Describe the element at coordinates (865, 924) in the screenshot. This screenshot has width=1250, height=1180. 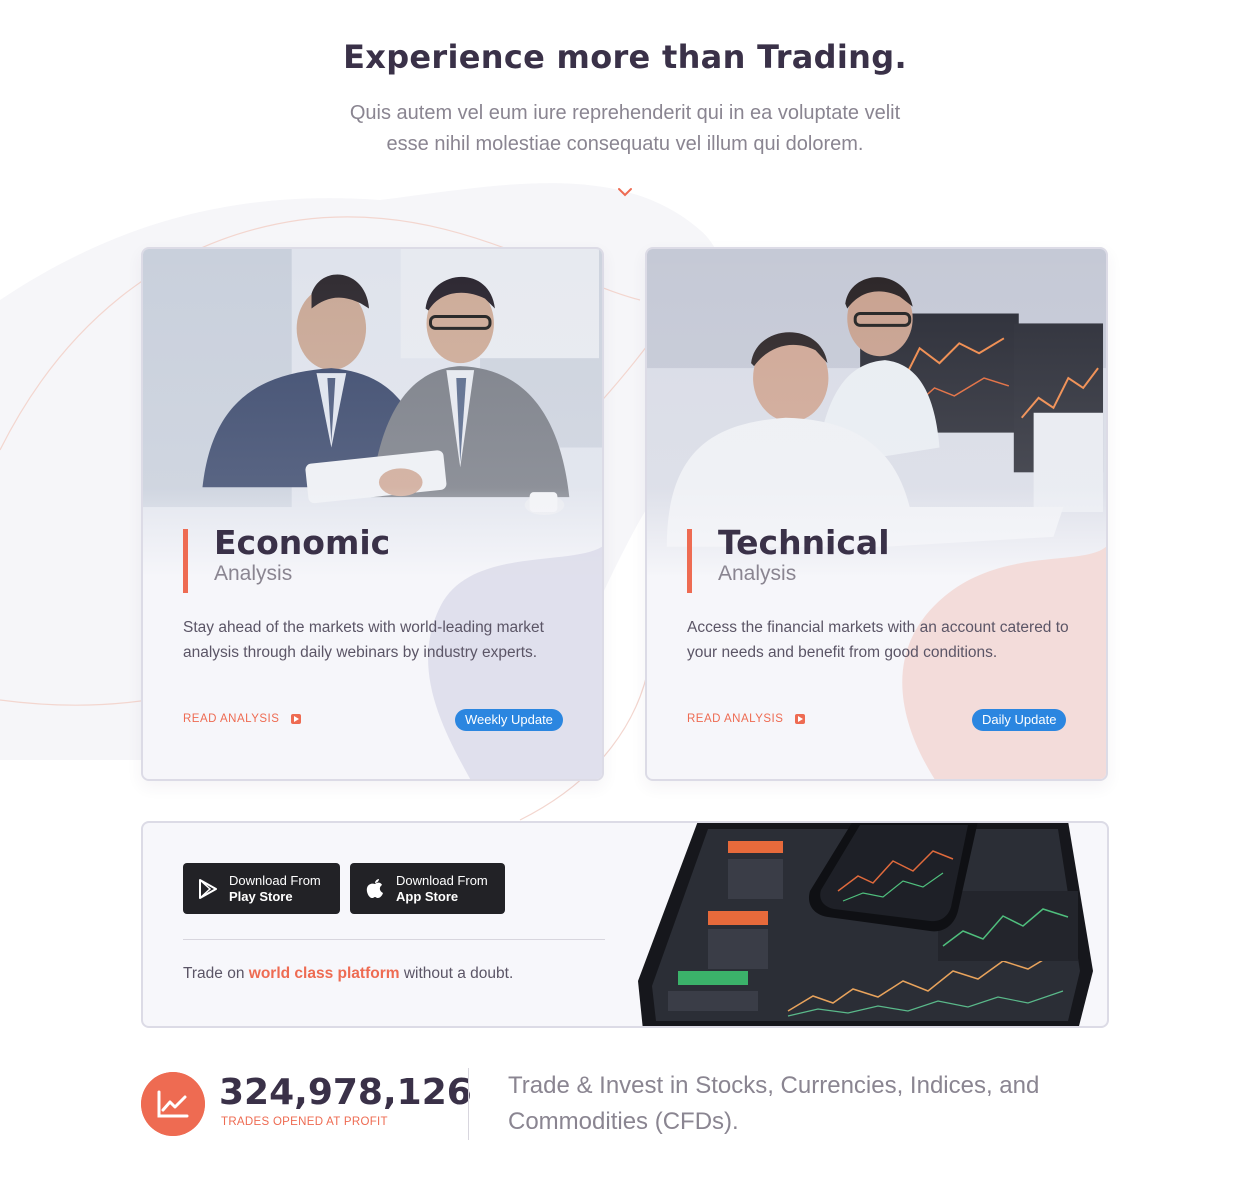
I see `trading-devices-image` at that location.